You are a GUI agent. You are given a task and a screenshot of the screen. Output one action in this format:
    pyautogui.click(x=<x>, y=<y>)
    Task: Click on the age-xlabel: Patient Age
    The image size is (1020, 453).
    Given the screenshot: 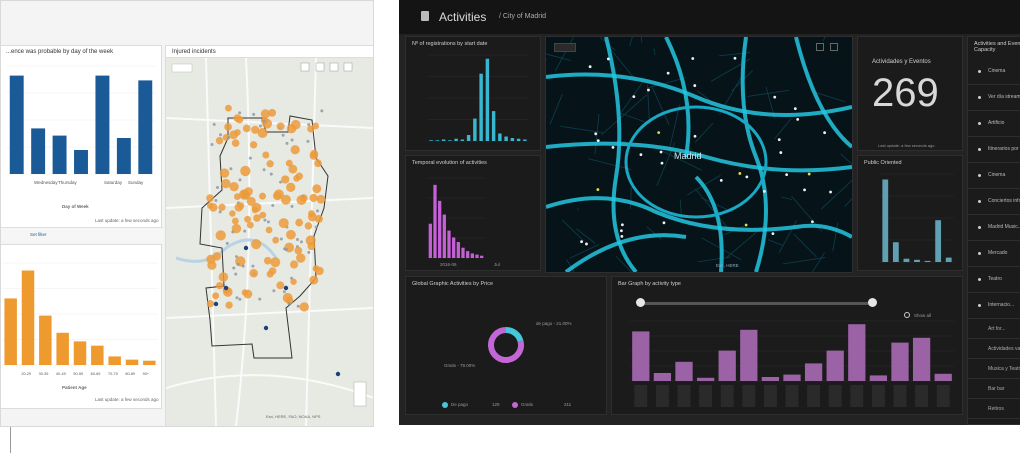 What is the action you would take?
    pyautogui.click(x=74, y=387)
    